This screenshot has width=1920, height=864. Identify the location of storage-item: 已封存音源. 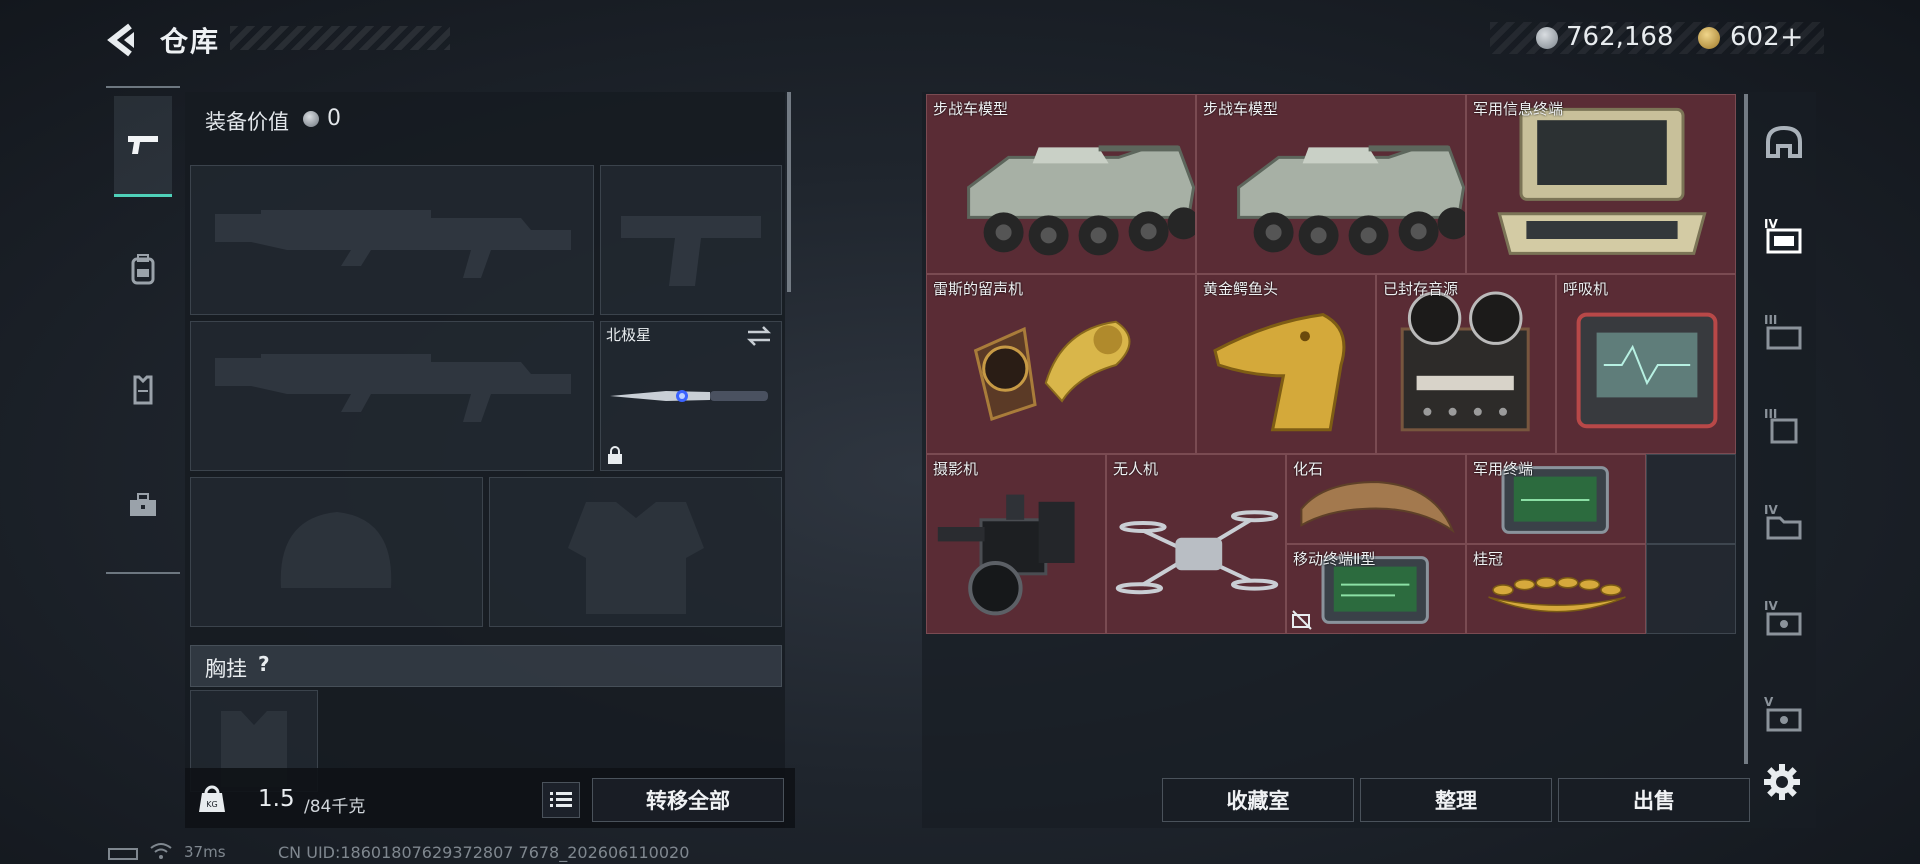
(1466, 364).